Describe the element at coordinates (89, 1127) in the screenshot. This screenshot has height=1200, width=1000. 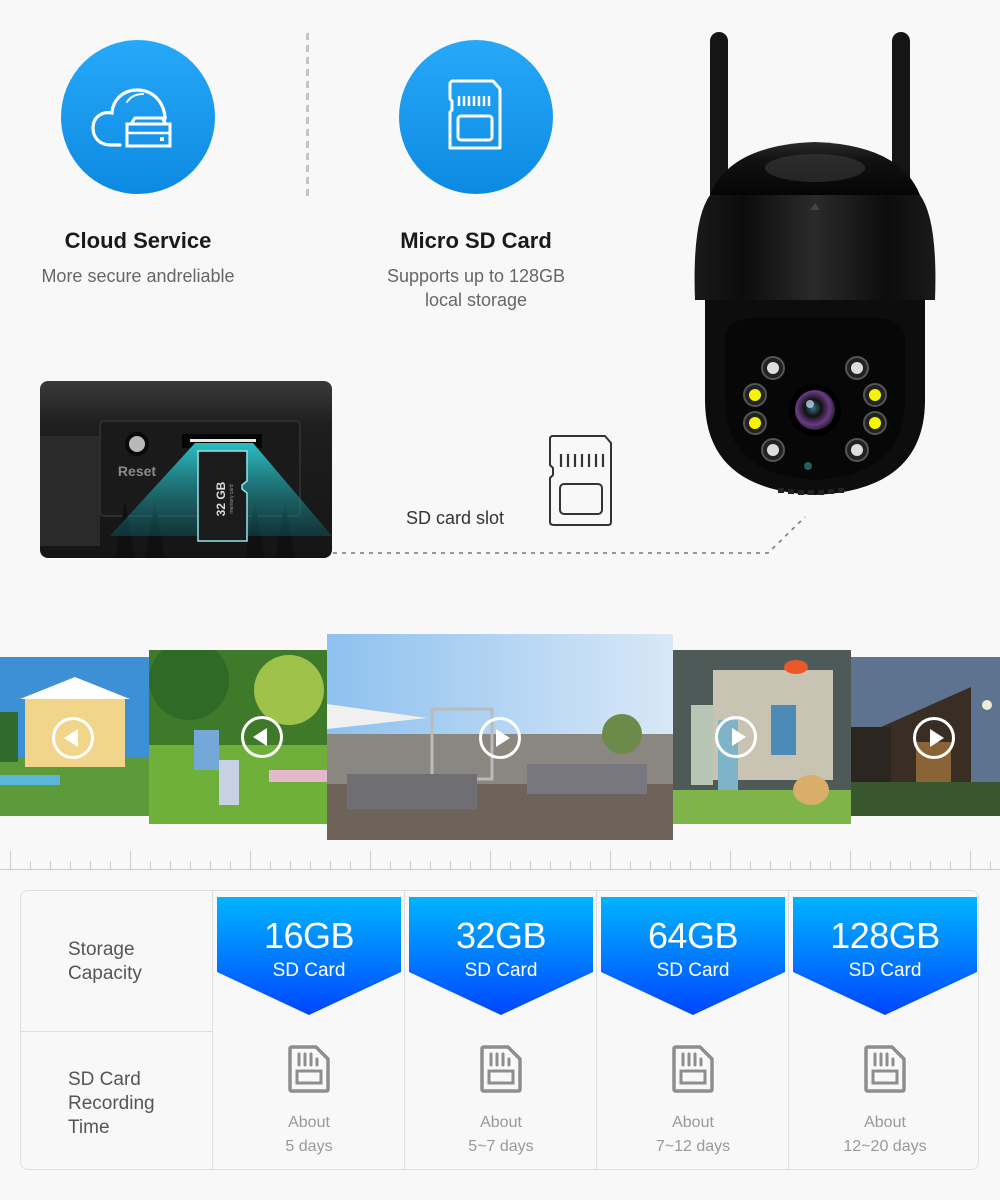
I see `row-header-line: Time` at that location.